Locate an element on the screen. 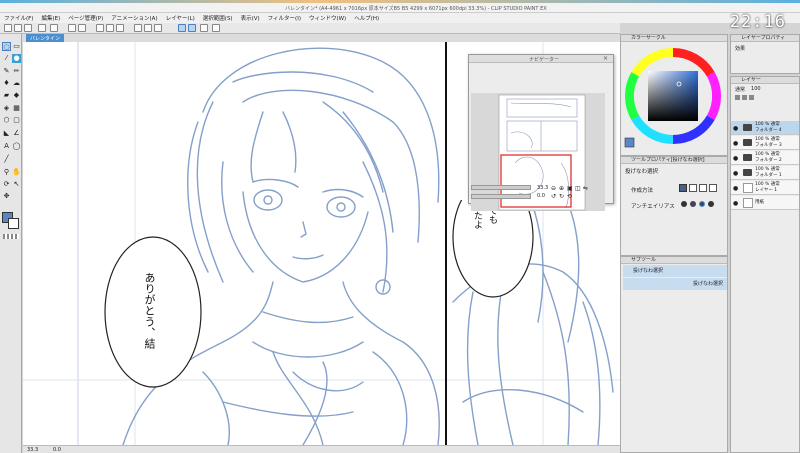 The height and width of the screenshot is (453, 800). opacity-value: 100 is located at coordinates (756, 89).